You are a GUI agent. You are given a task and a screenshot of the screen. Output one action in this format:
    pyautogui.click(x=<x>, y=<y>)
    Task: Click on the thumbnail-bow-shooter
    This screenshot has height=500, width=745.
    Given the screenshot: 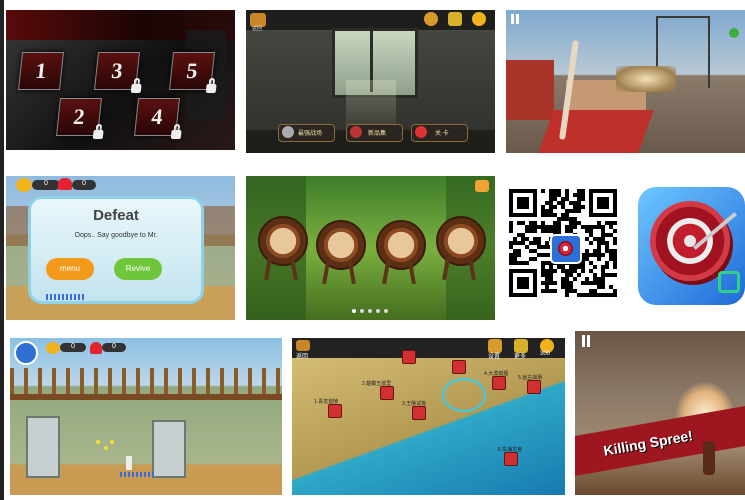 What is the action you would take?
    pyautogui.click(x=625, y=81)
    